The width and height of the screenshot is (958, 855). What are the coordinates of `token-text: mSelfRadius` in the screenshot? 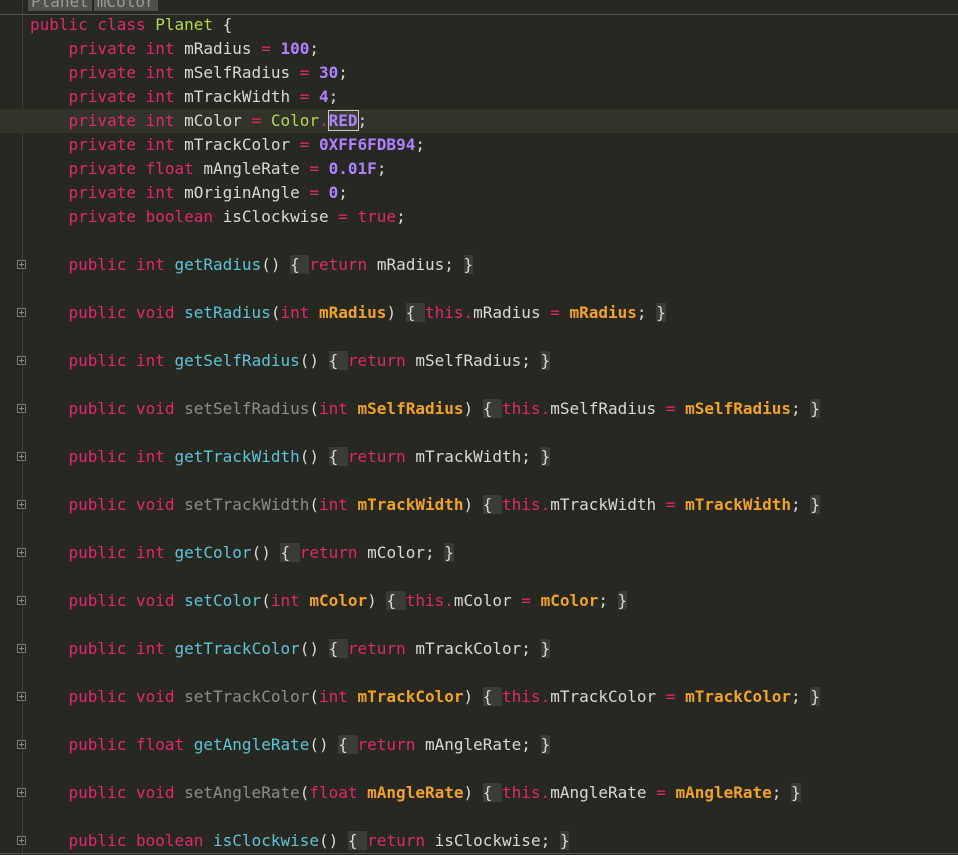 It's located at (242, 72).